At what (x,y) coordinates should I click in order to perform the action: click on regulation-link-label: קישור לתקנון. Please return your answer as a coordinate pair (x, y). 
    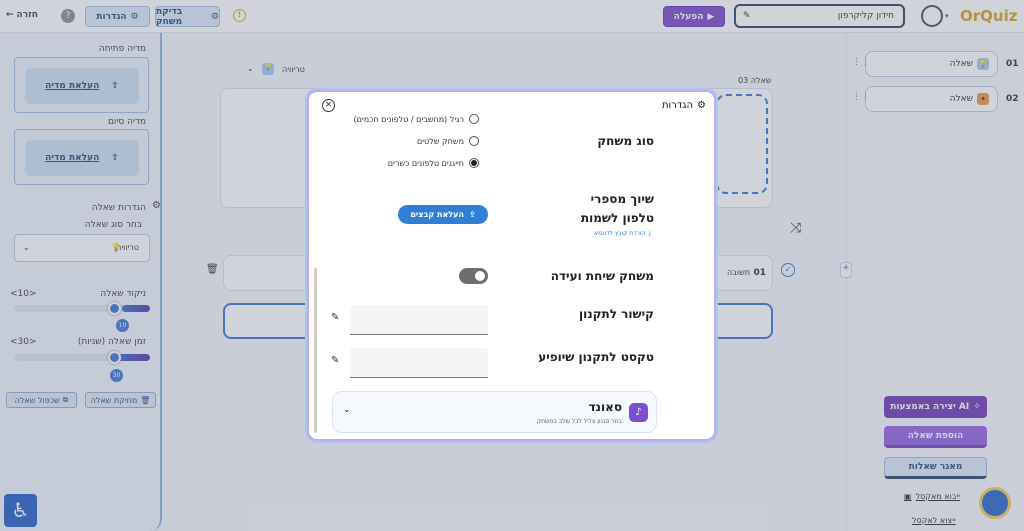
    Looking at the image, I should click on (616, 314).